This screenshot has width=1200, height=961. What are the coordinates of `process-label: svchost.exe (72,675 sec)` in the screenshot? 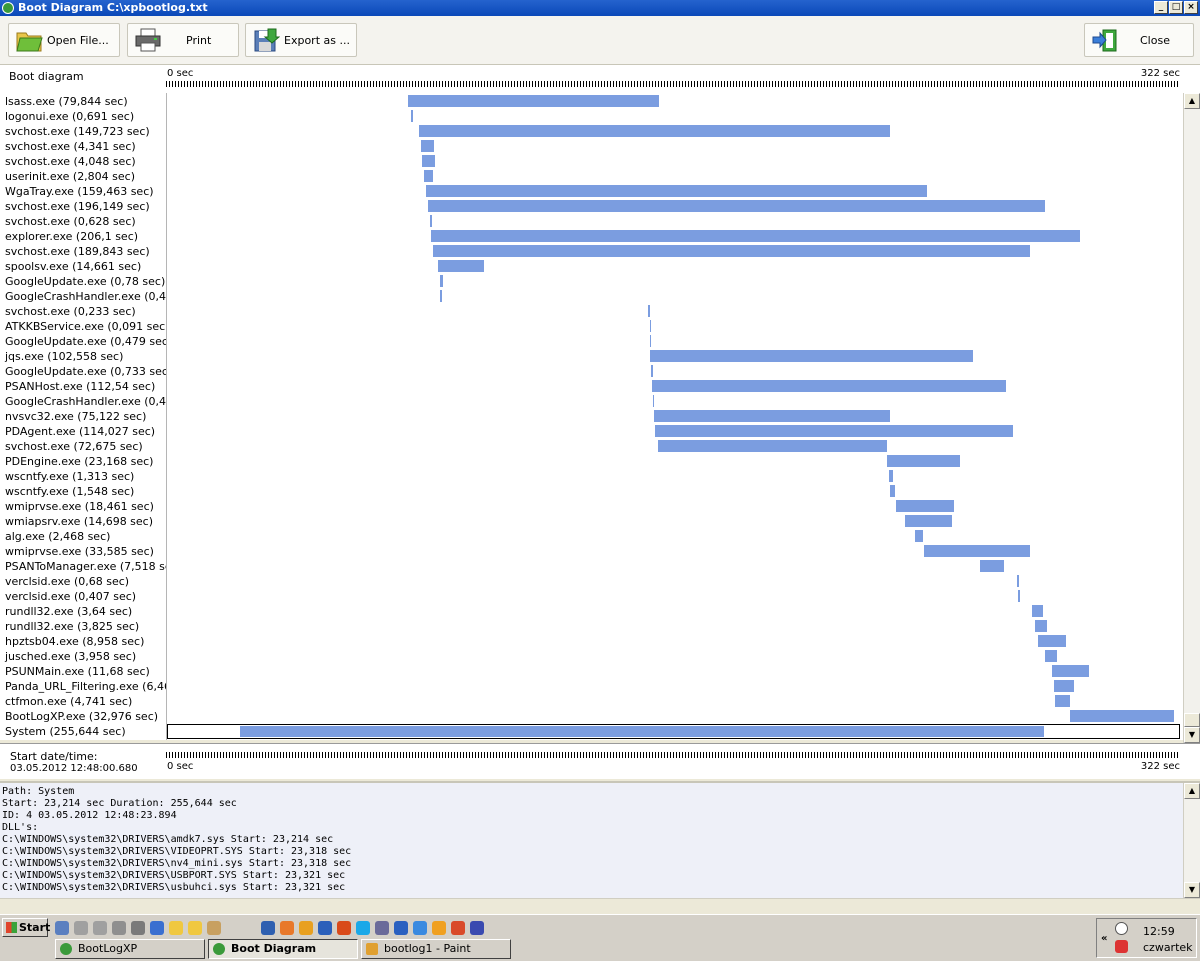 It's located at (74, 446).